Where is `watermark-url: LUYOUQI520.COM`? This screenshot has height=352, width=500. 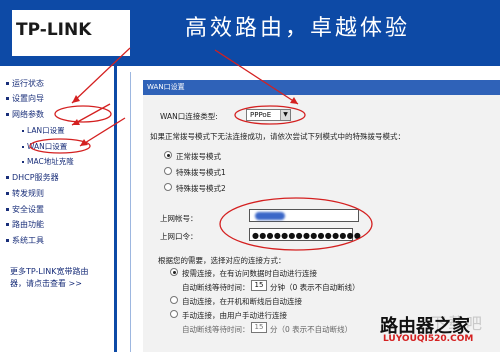 watermark-url: LUYOUQI520.COM is located at coordinates (428, 339).